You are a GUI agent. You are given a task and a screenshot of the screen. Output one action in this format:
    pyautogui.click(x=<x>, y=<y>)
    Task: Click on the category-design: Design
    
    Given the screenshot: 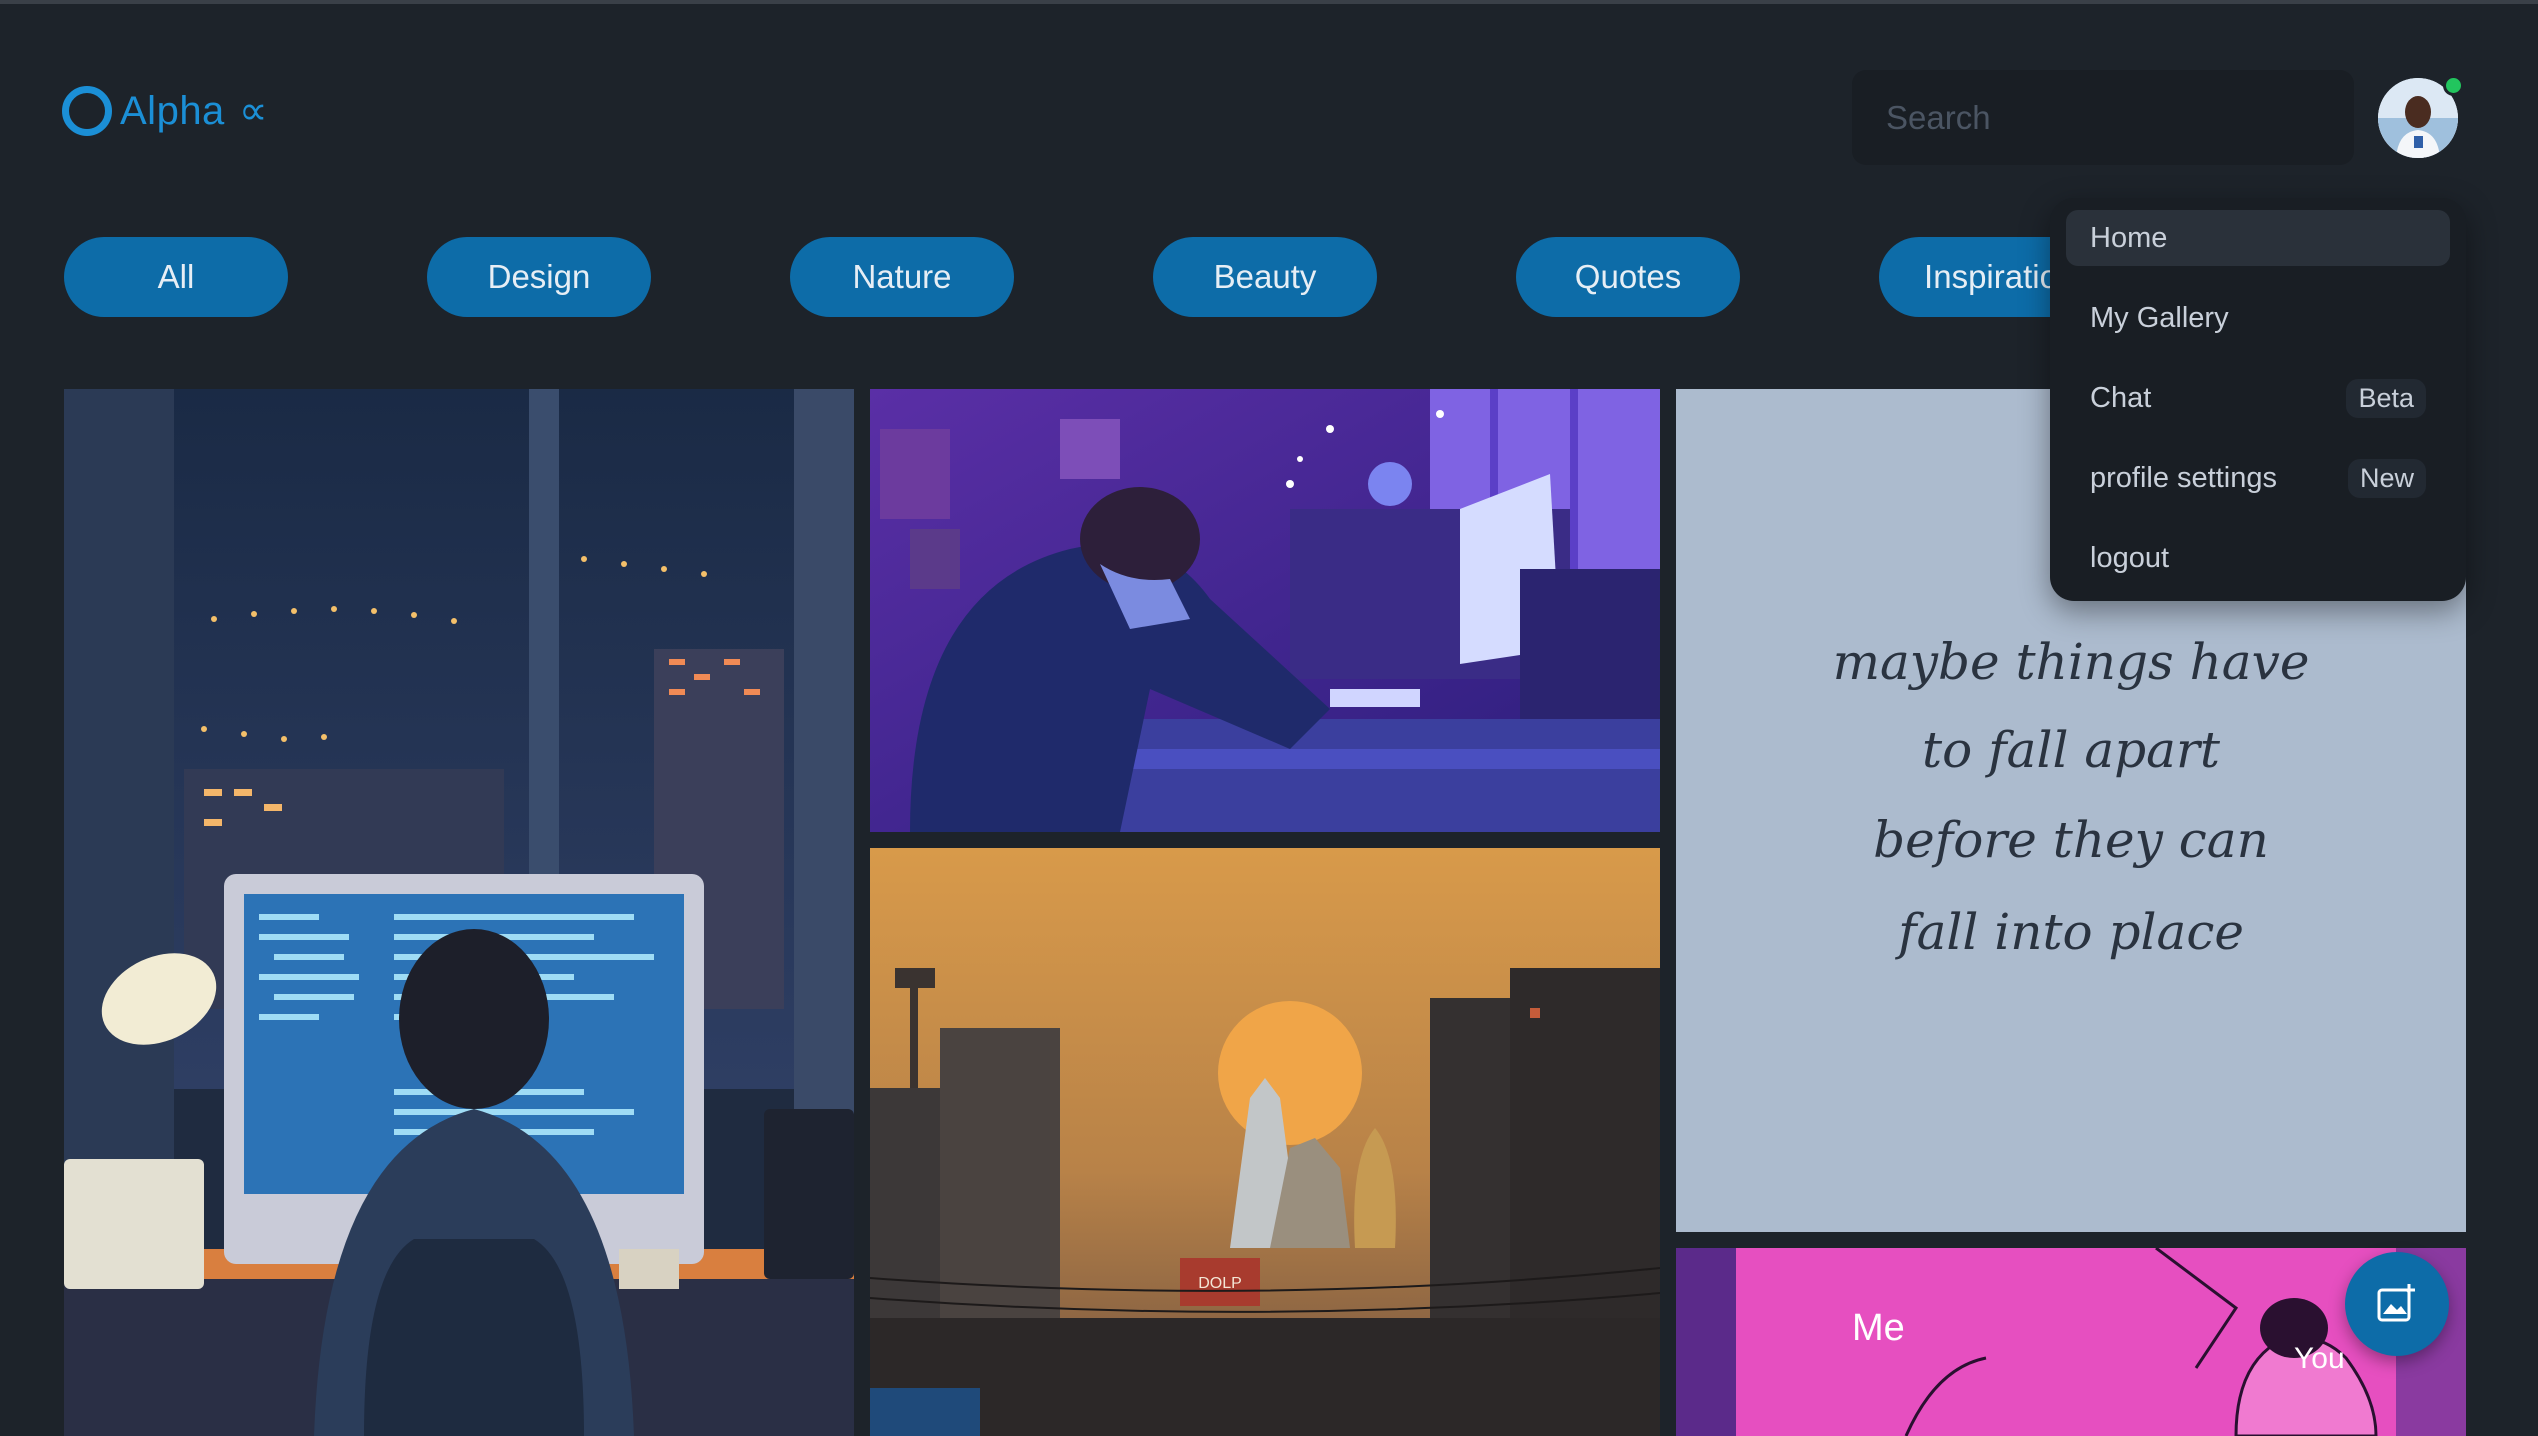 What is the action you would take?
    pyautogui.click(x=539, y=277)
    